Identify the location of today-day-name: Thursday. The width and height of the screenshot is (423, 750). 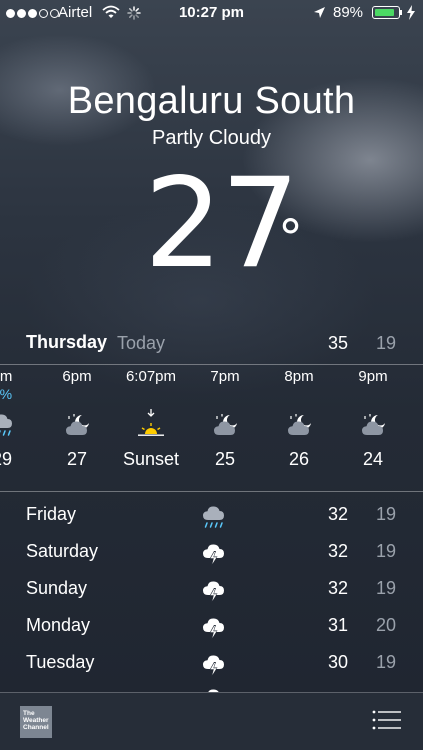
(67, 342).